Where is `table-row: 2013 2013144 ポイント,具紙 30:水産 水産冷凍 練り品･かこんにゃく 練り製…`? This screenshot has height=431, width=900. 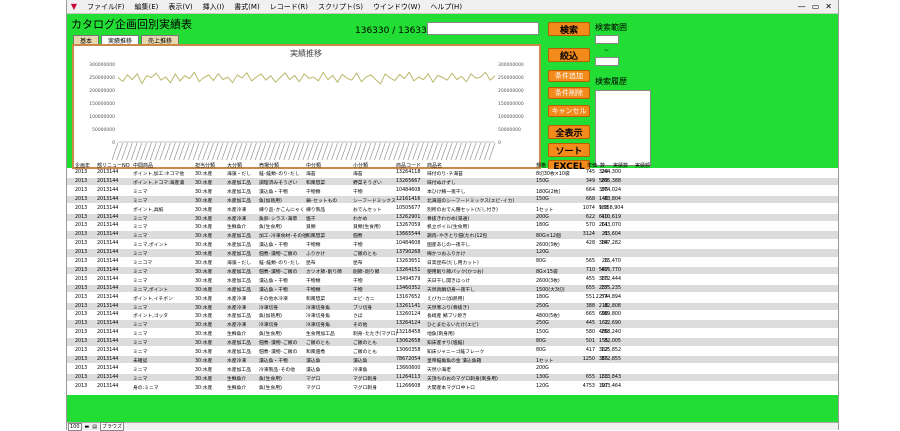
table-row: 2013 2013144 ポイント,具紙 30:水産 水産冷凍 練り品･かこんにゃく 練り製… is located at coordinates (452, 209).